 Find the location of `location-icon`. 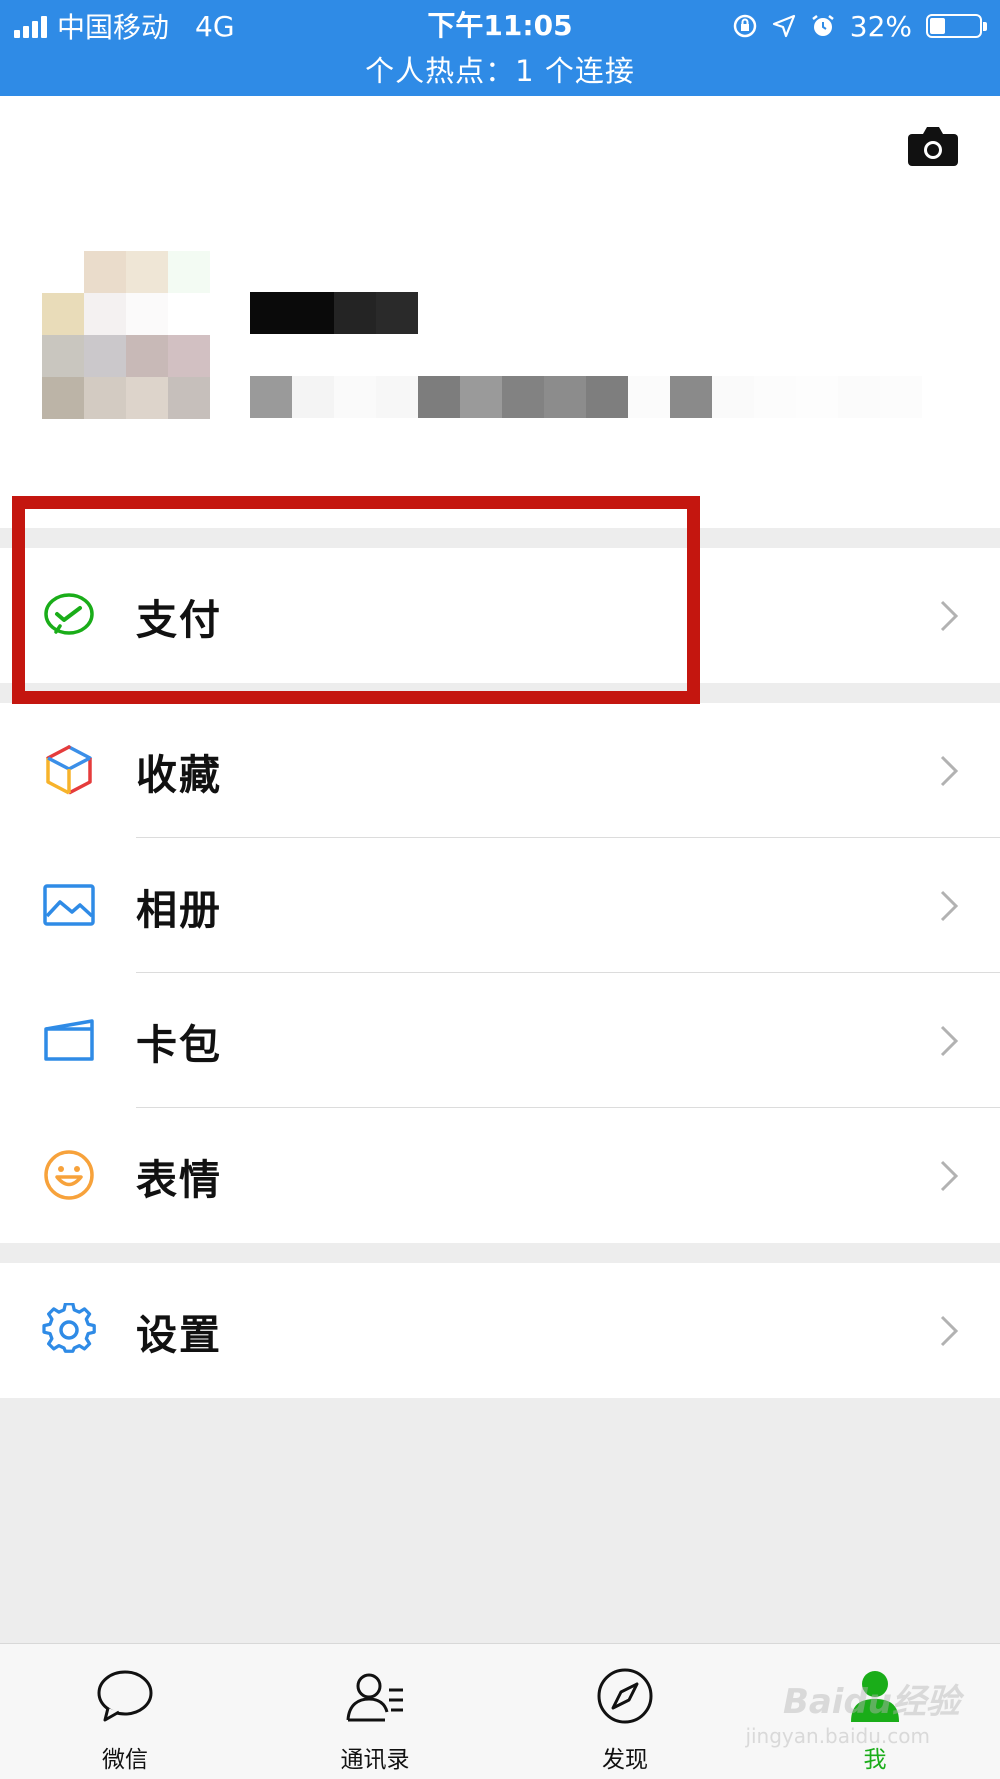

location-icon is located at coordinates (783, 26).